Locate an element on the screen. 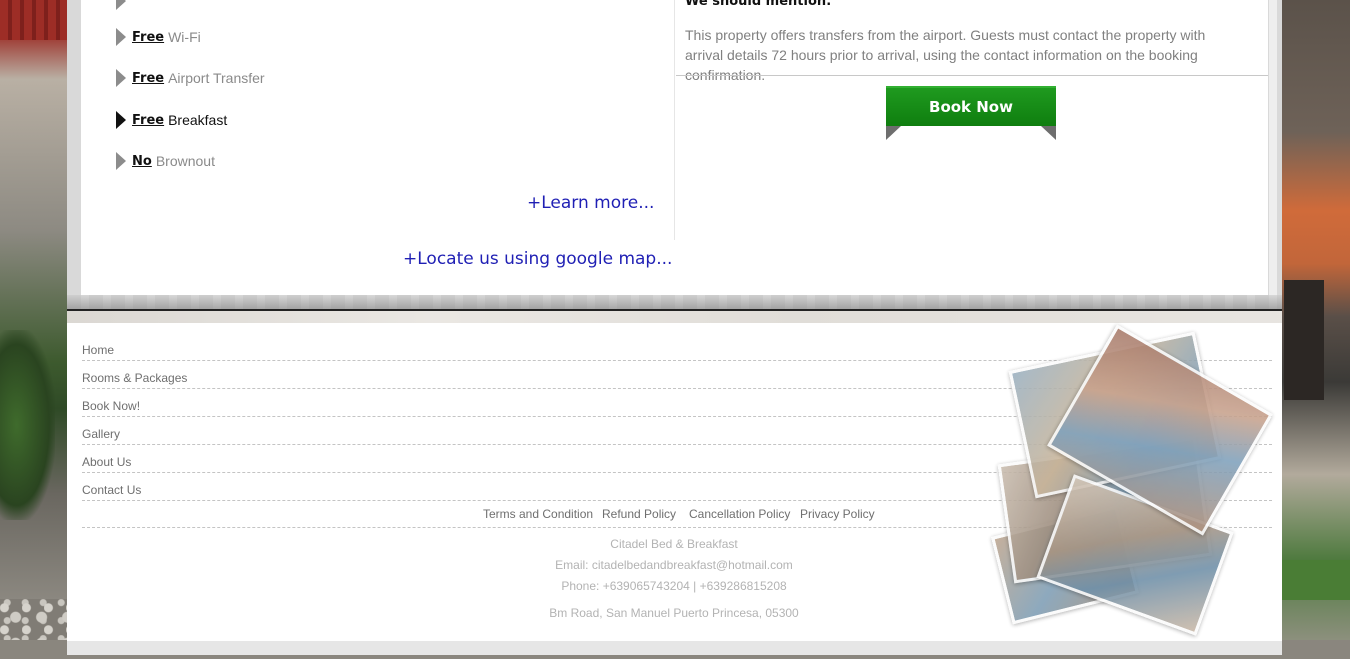 The image size is (1350, 659). terms-link: Terms and Condition is located at coordinates (538, 514).